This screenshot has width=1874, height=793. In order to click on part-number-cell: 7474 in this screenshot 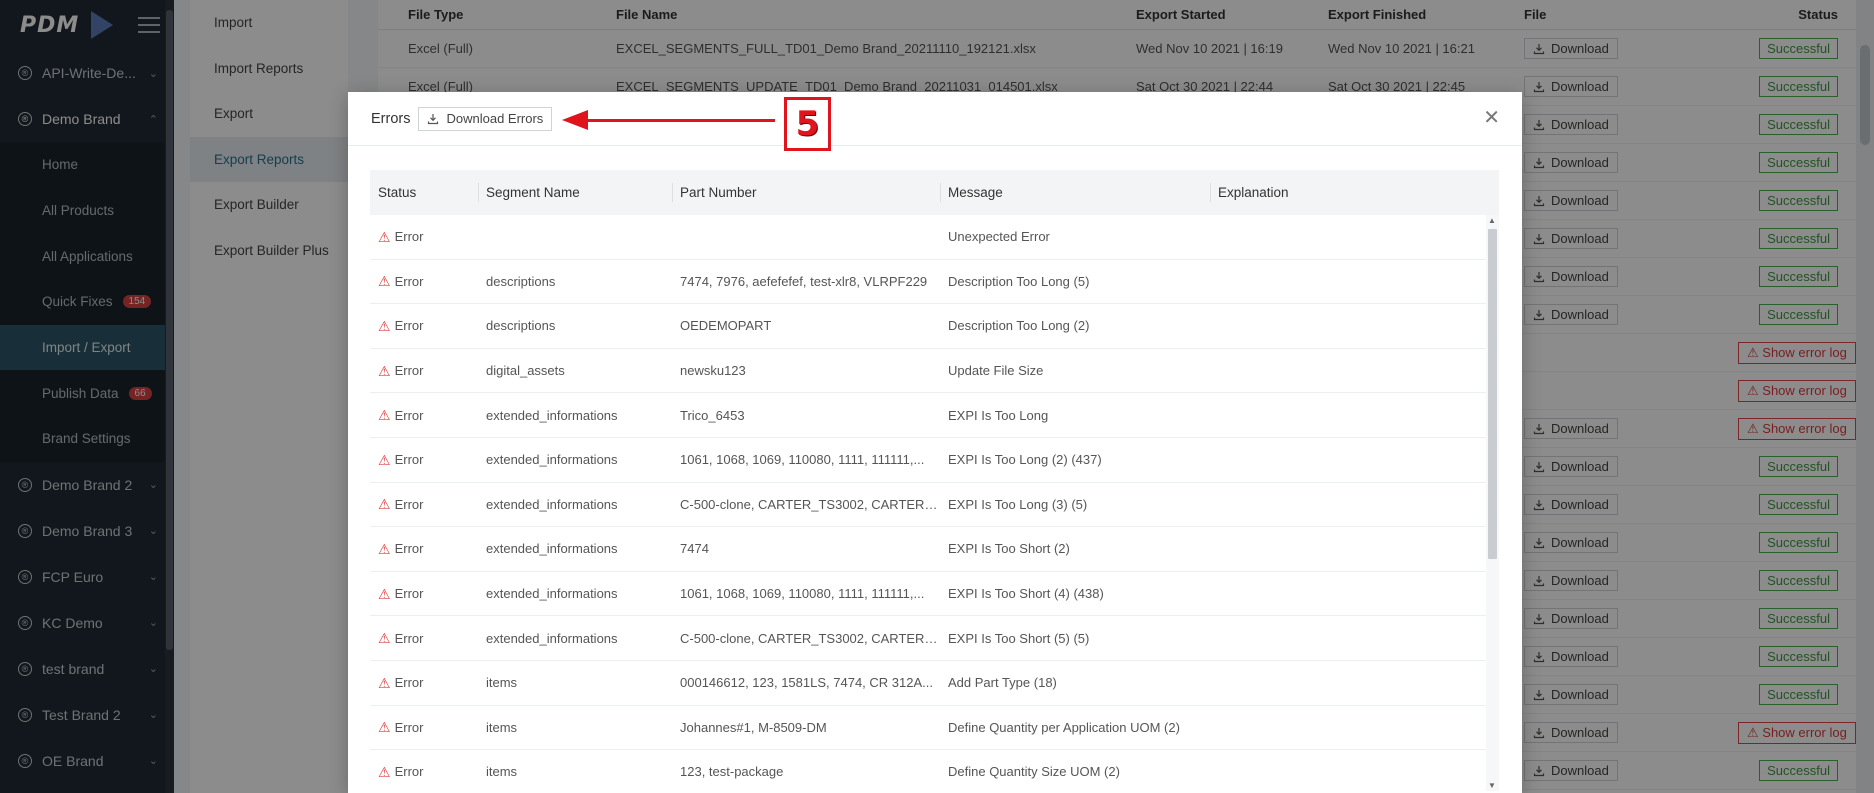, I will do `click(694, 549)`.